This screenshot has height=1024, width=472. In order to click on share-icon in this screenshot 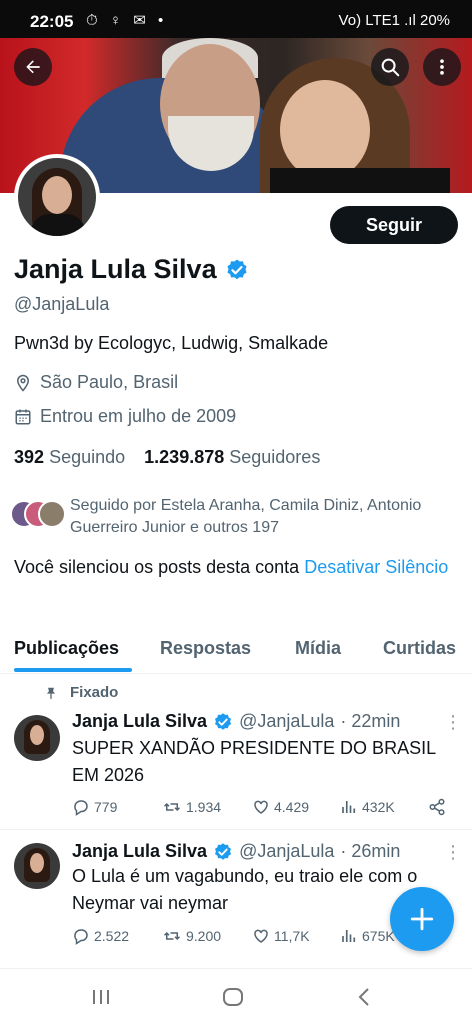, I will do `click(437, 807)`.